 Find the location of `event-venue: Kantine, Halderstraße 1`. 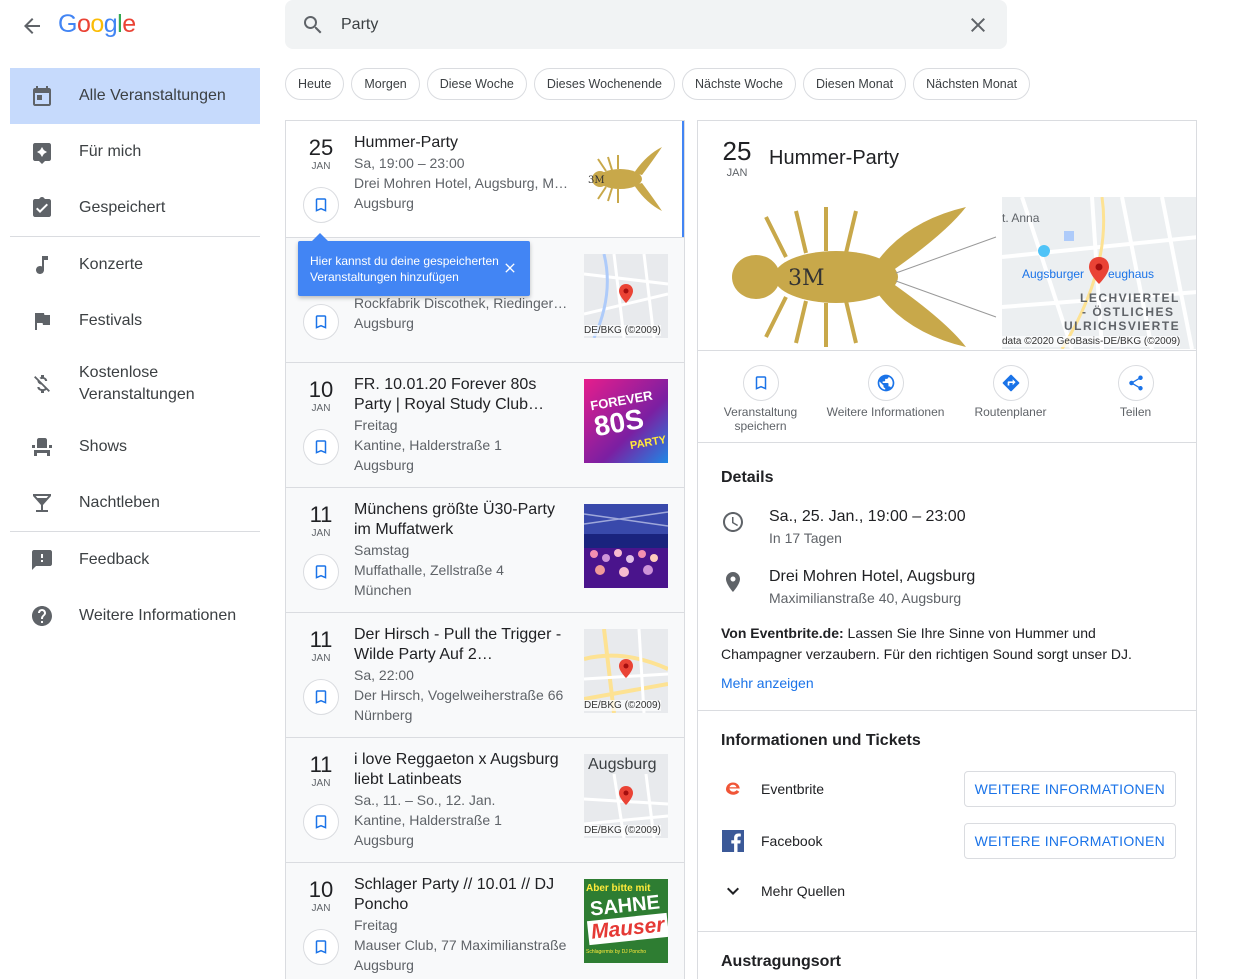

event-venue: Kantine, Halderstraße 1 is located at coordinates (428, 445).